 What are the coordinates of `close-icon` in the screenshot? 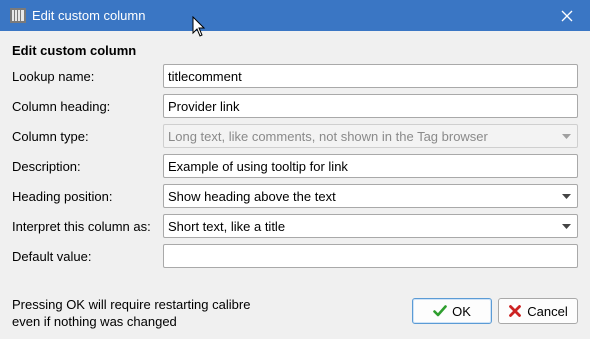 It's located at (567, 15).